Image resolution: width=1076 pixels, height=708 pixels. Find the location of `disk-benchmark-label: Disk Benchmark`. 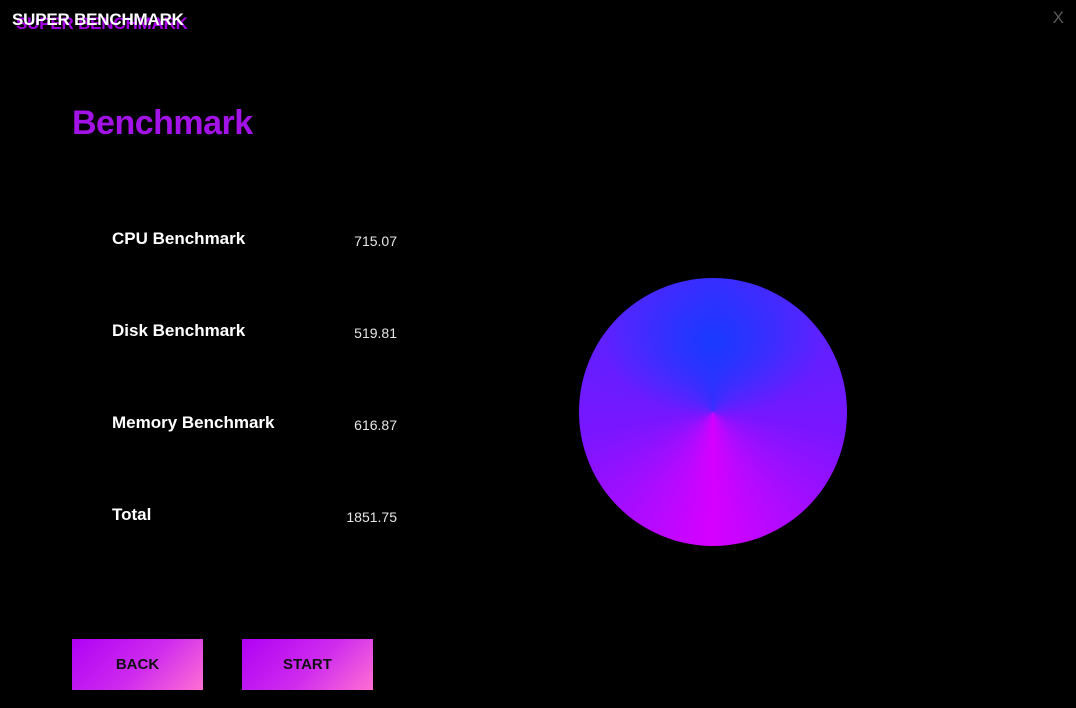

disk-benchmark-label: Disk Benchmark is located at coordinates (179, 330).